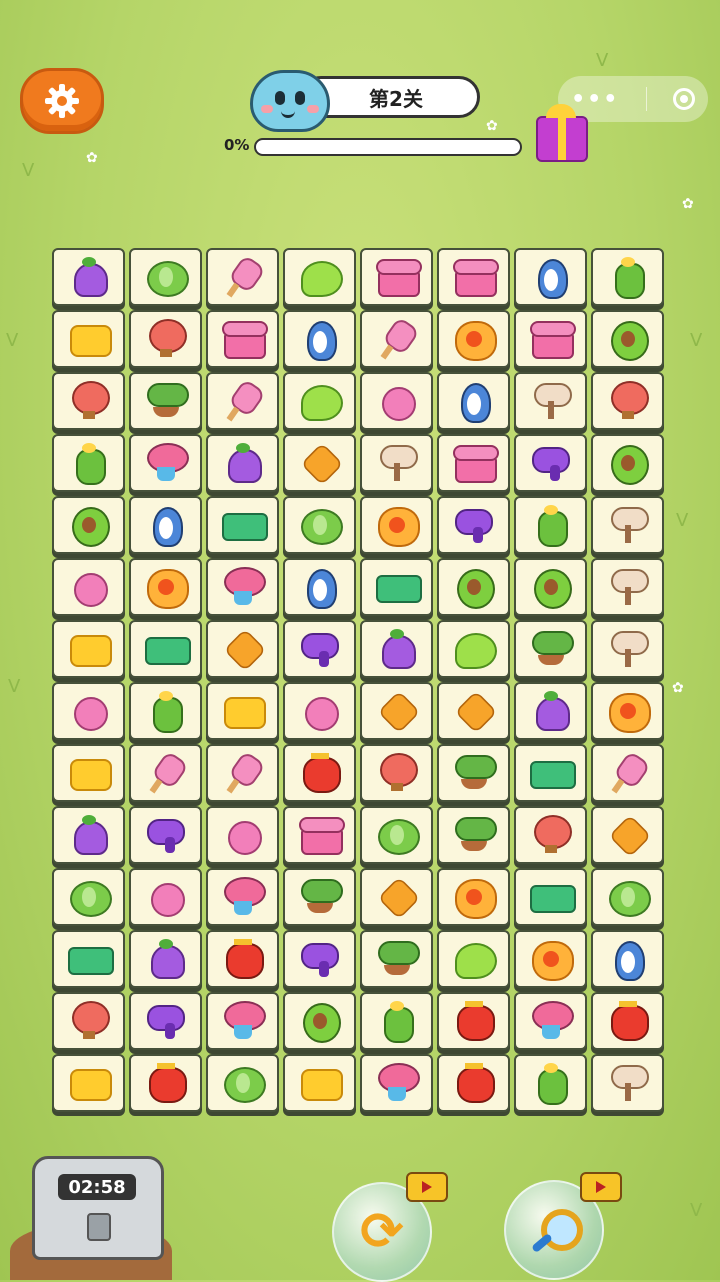  I want to click on more-dots-icon: •••, so click(595, 99).